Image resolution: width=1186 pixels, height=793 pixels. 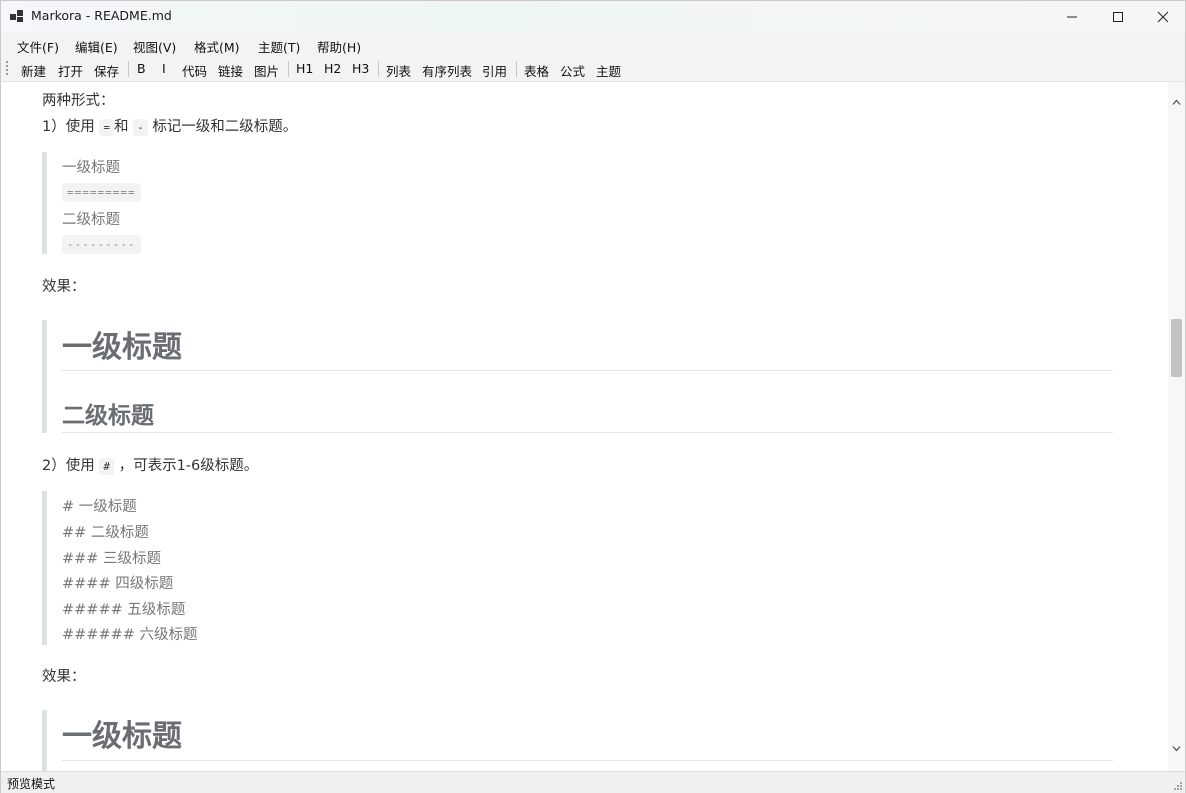 I want to click on inline-code-equals: =, so click(x=106, y=127).